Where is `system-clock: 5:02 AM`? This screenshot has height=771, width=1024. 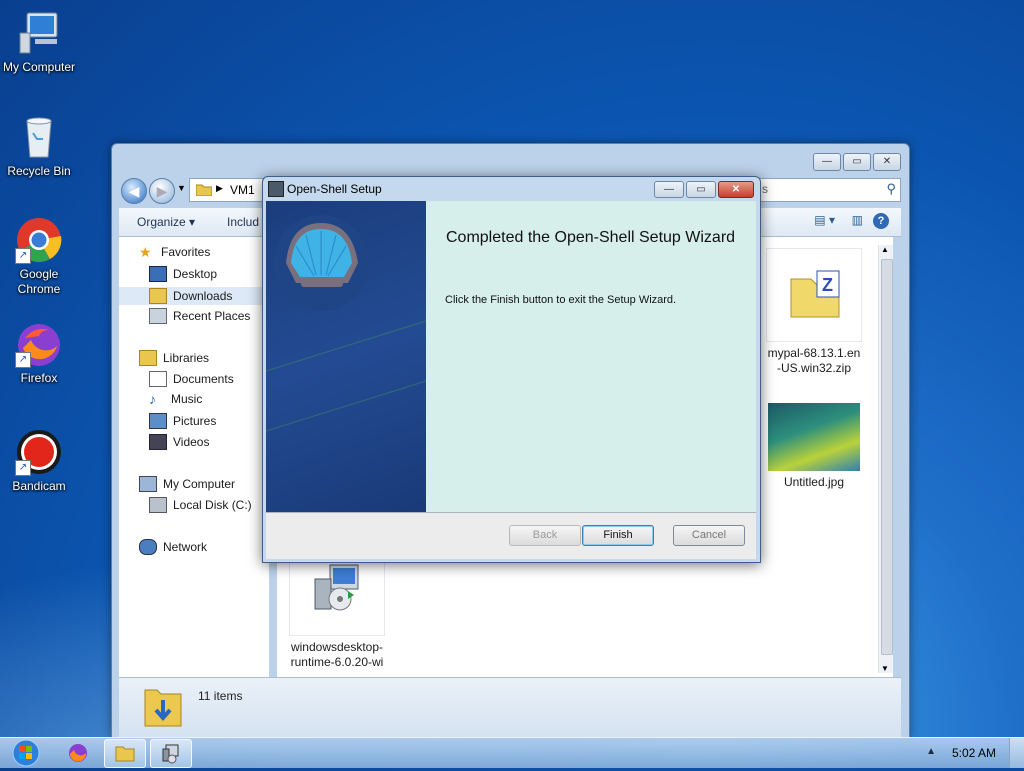
system-clock: 5:02 AM is located at coordinates (974, 753).